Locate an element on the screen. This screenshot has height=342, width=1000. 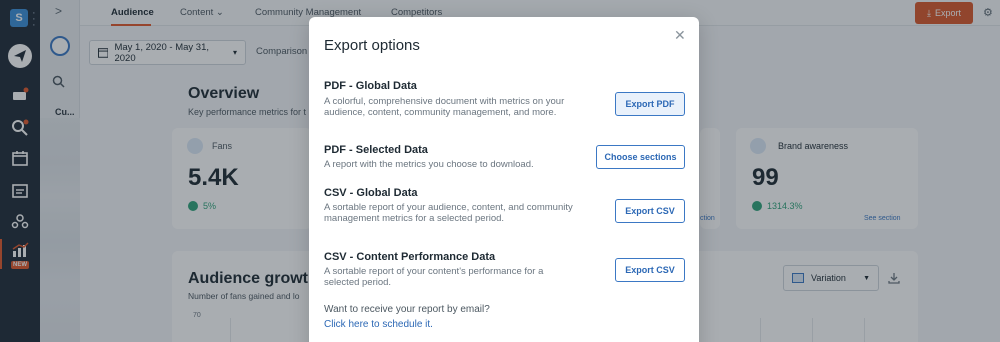
close-icon: ✕ is located at coordinates (680, 35).